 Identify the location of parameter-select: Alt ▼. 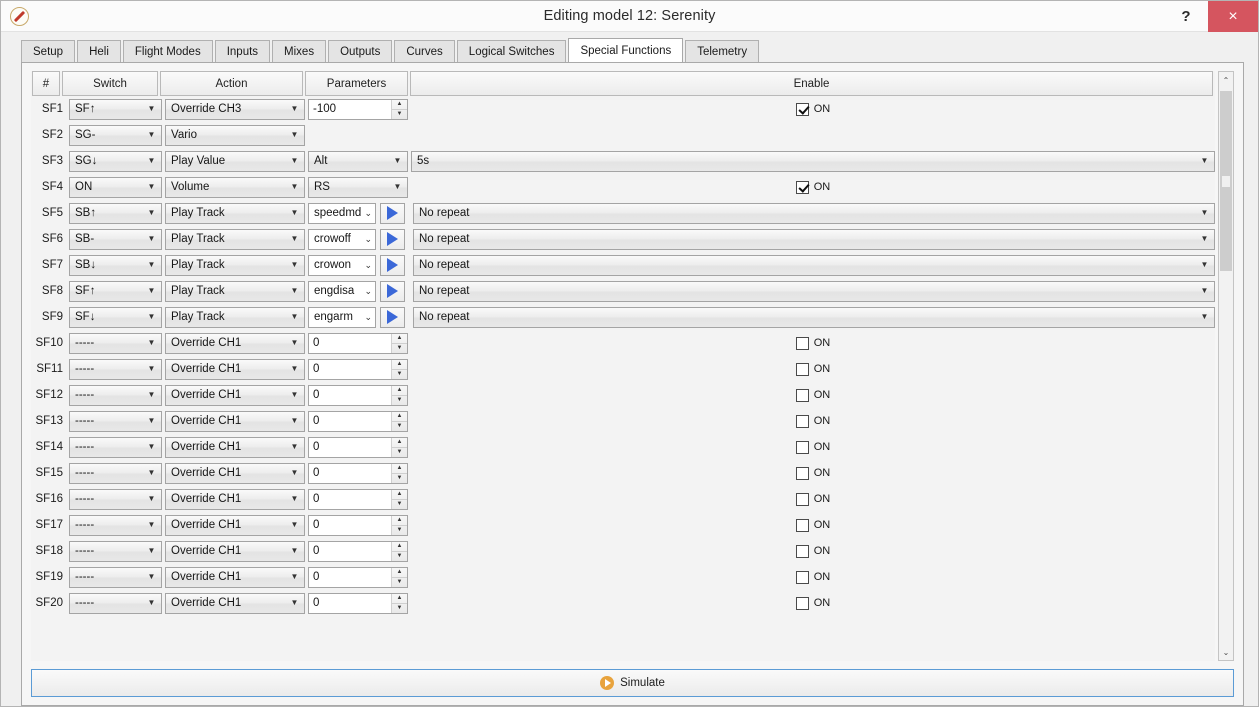
(358, 161).